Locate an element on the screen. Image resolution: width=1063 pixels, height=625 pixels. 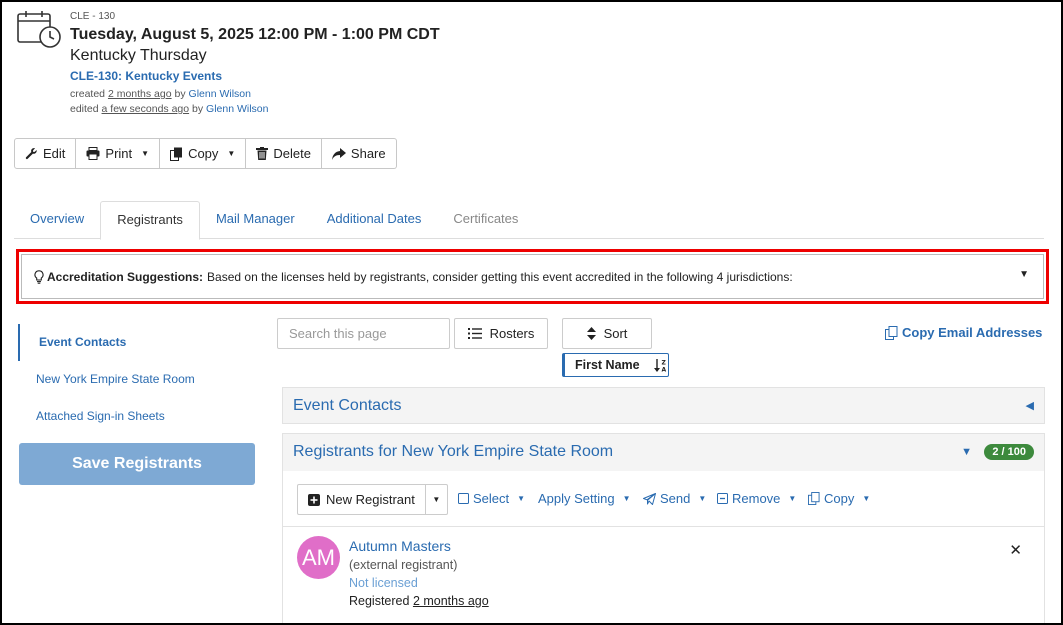
new-registrant-dropdown: ▼ is located at coordinates (436, 499).